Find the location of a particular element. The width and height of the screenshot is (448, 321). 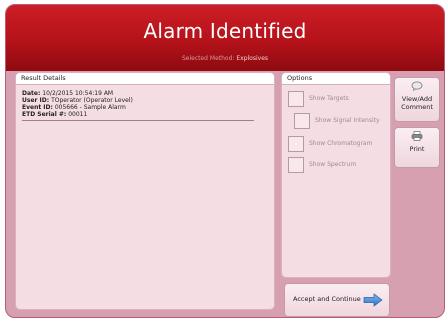

show-targets-label: Show Targets is located at coordinates (329, 98).